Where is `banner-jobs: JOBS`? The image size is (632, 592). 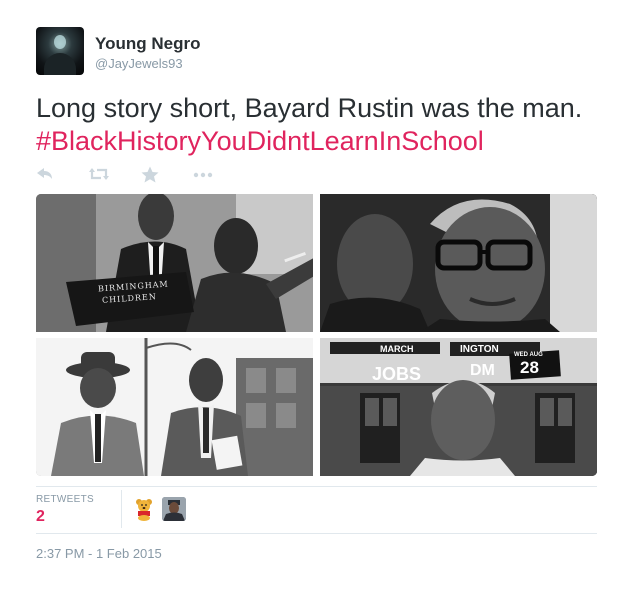 banner-jobs: JOBS is located at coordinates (397, 374).